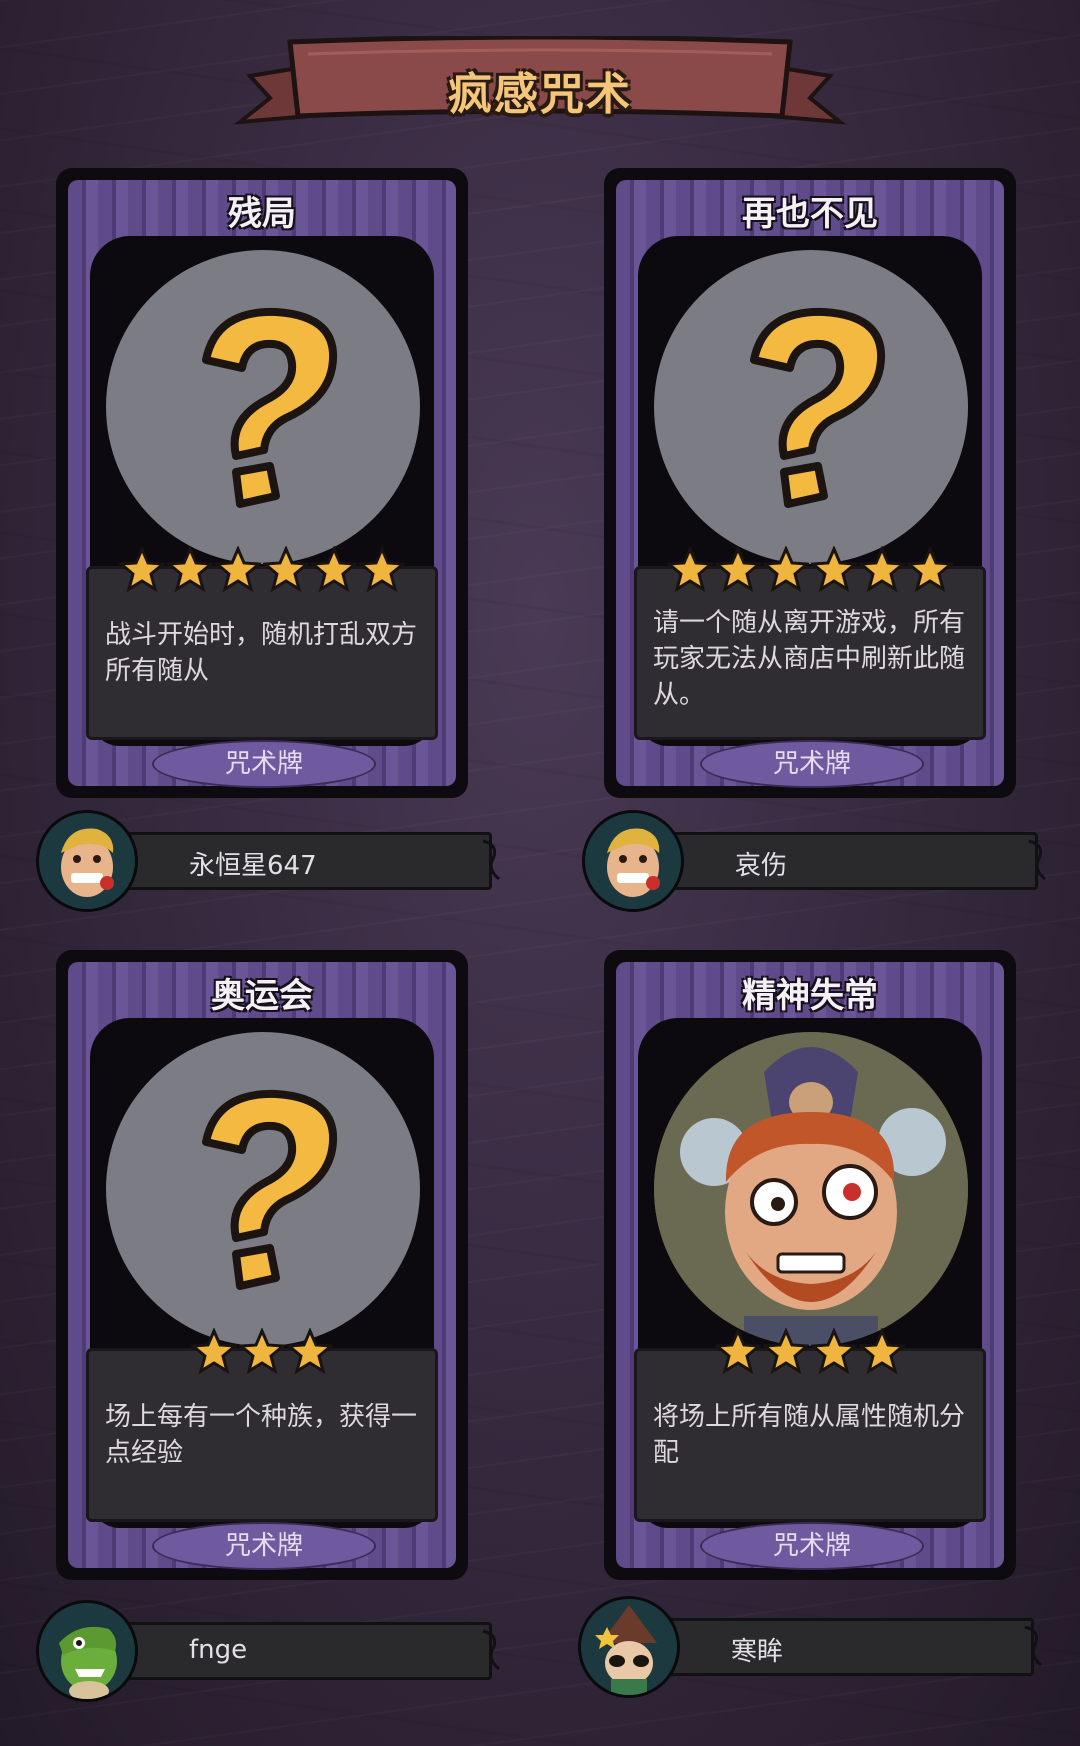 This screenshot has width=1080, height=1746. I want to click on card-description-box: 将场上所有随从属性随机分配, so click(810, 1435).